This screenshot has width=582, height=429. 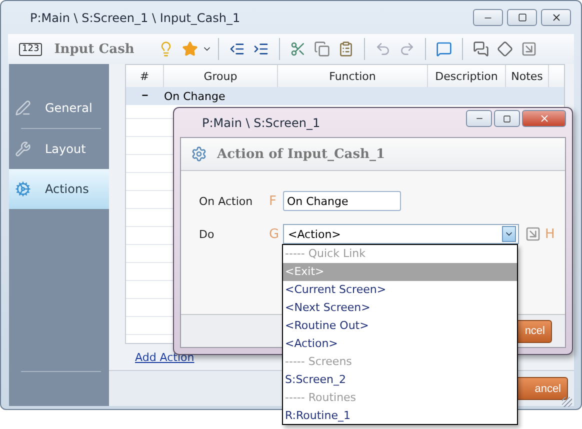 What do you see at coordinates (401, 234) in the screenshot?
I see `action-select: <Action>` at bounding box center [401, 234].